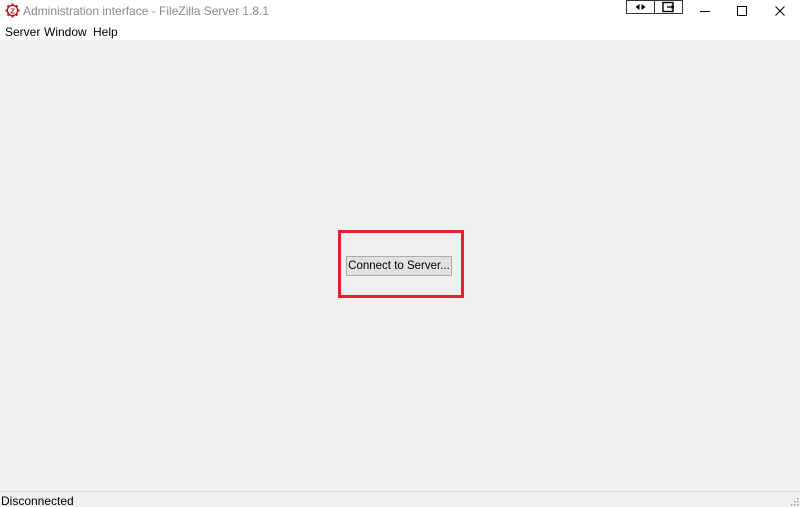 This screenshot has width=800, height=507. I want to click on menu-bar: Server Window Help, so click(400, 31).